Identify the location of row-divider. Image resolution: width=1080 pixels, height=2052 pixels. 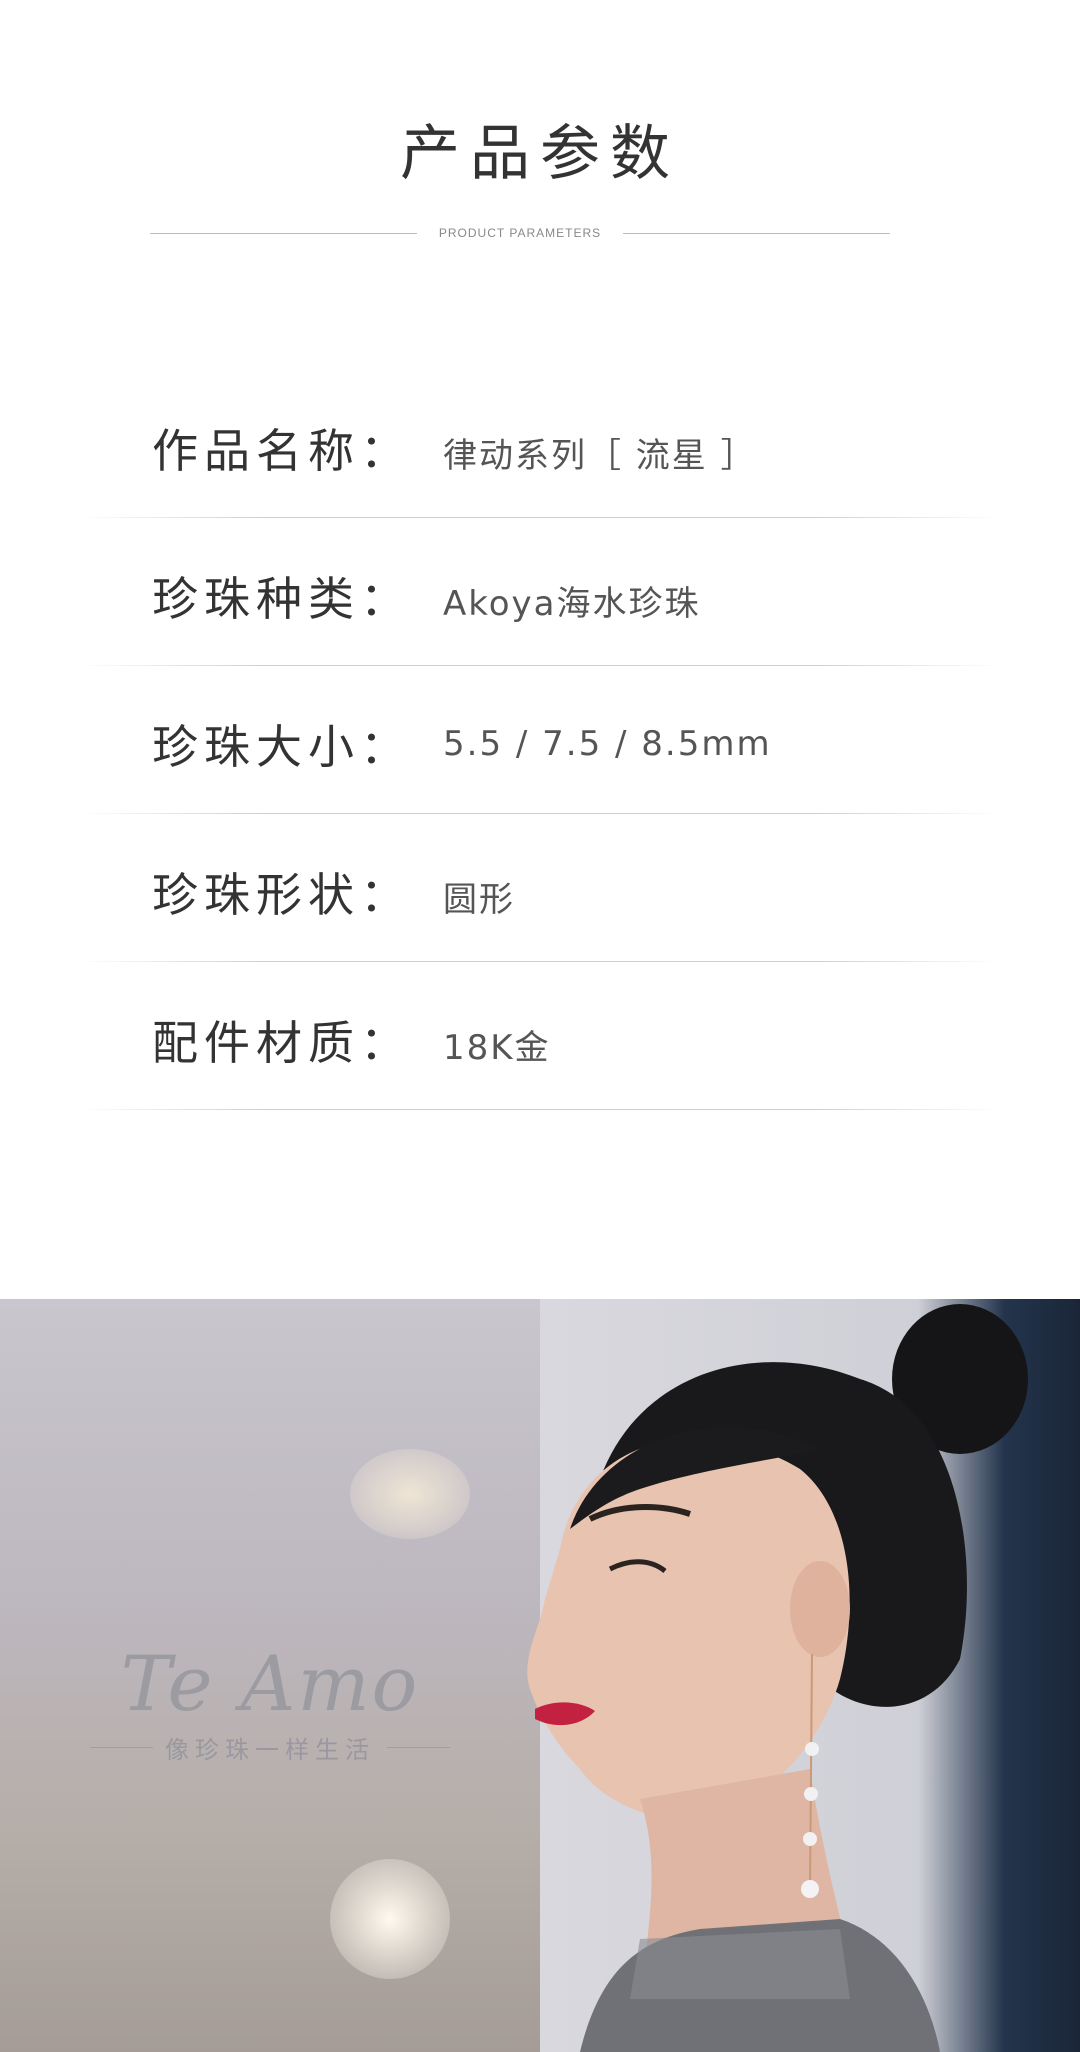
(540, 1109).